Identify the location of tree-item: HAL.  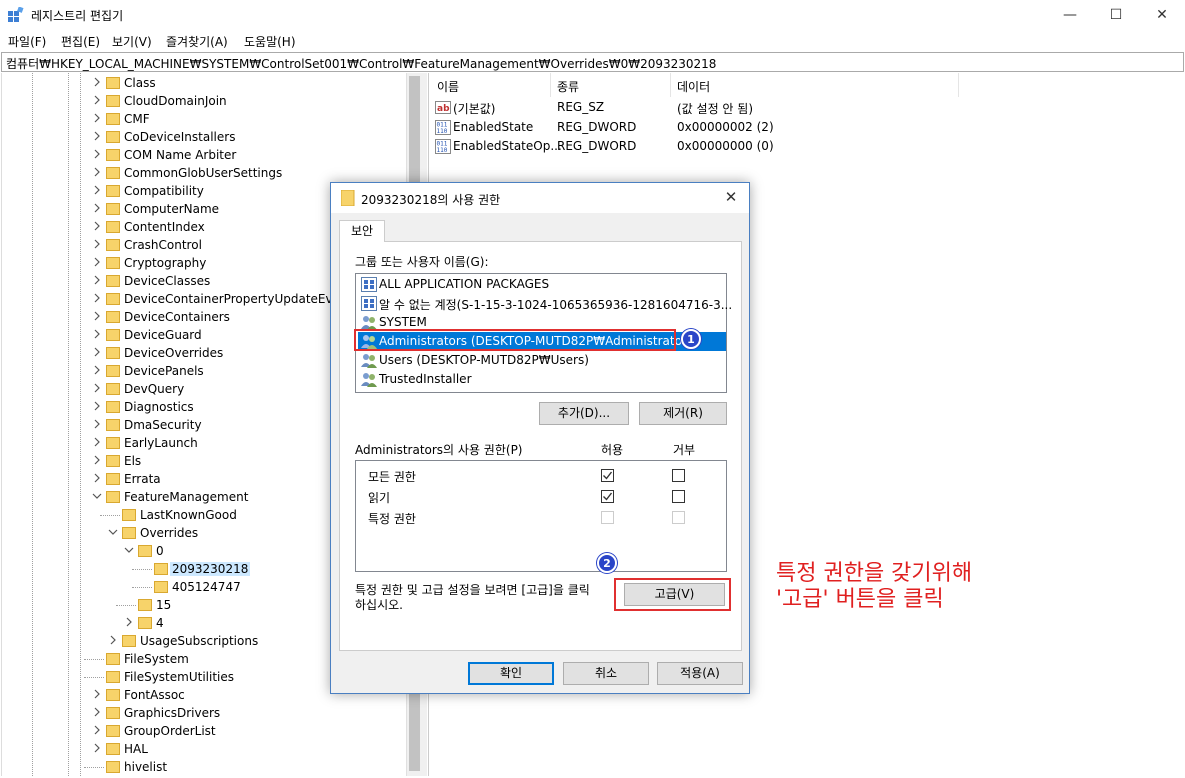
(249, 749).